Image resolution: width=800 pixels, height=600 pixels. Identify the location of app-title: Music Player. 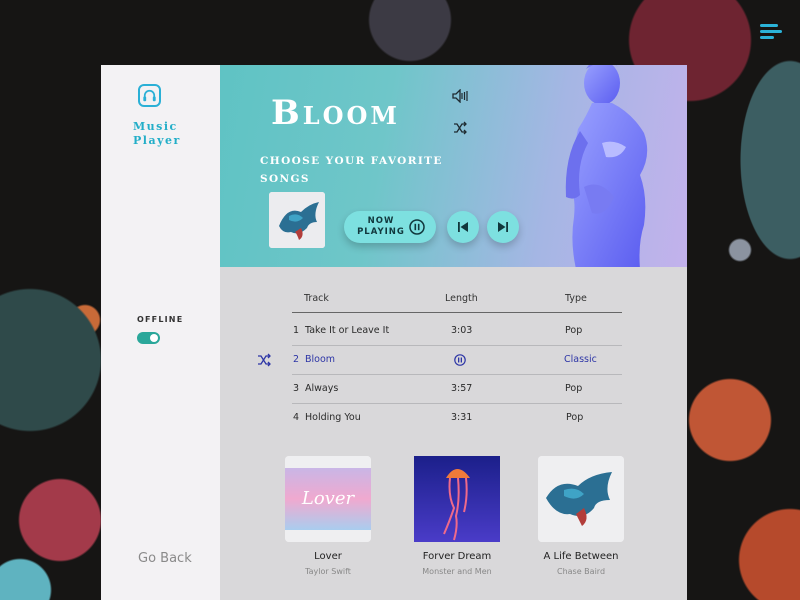
(157, 133).